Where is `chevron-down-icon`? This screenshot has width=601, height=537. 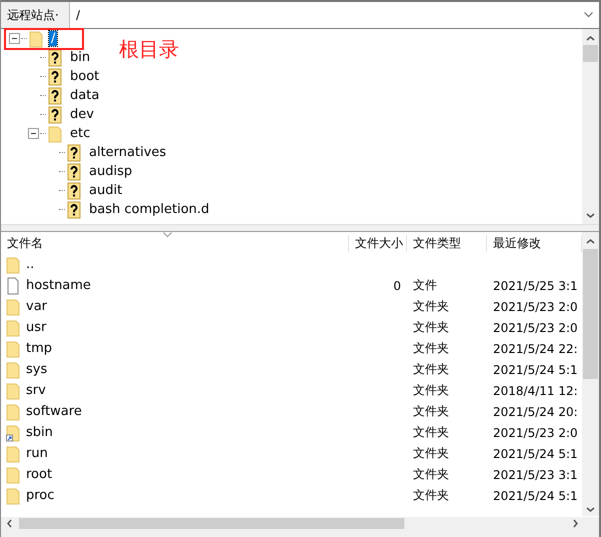
chevron-down-icon is located at coordinates (588, 15).